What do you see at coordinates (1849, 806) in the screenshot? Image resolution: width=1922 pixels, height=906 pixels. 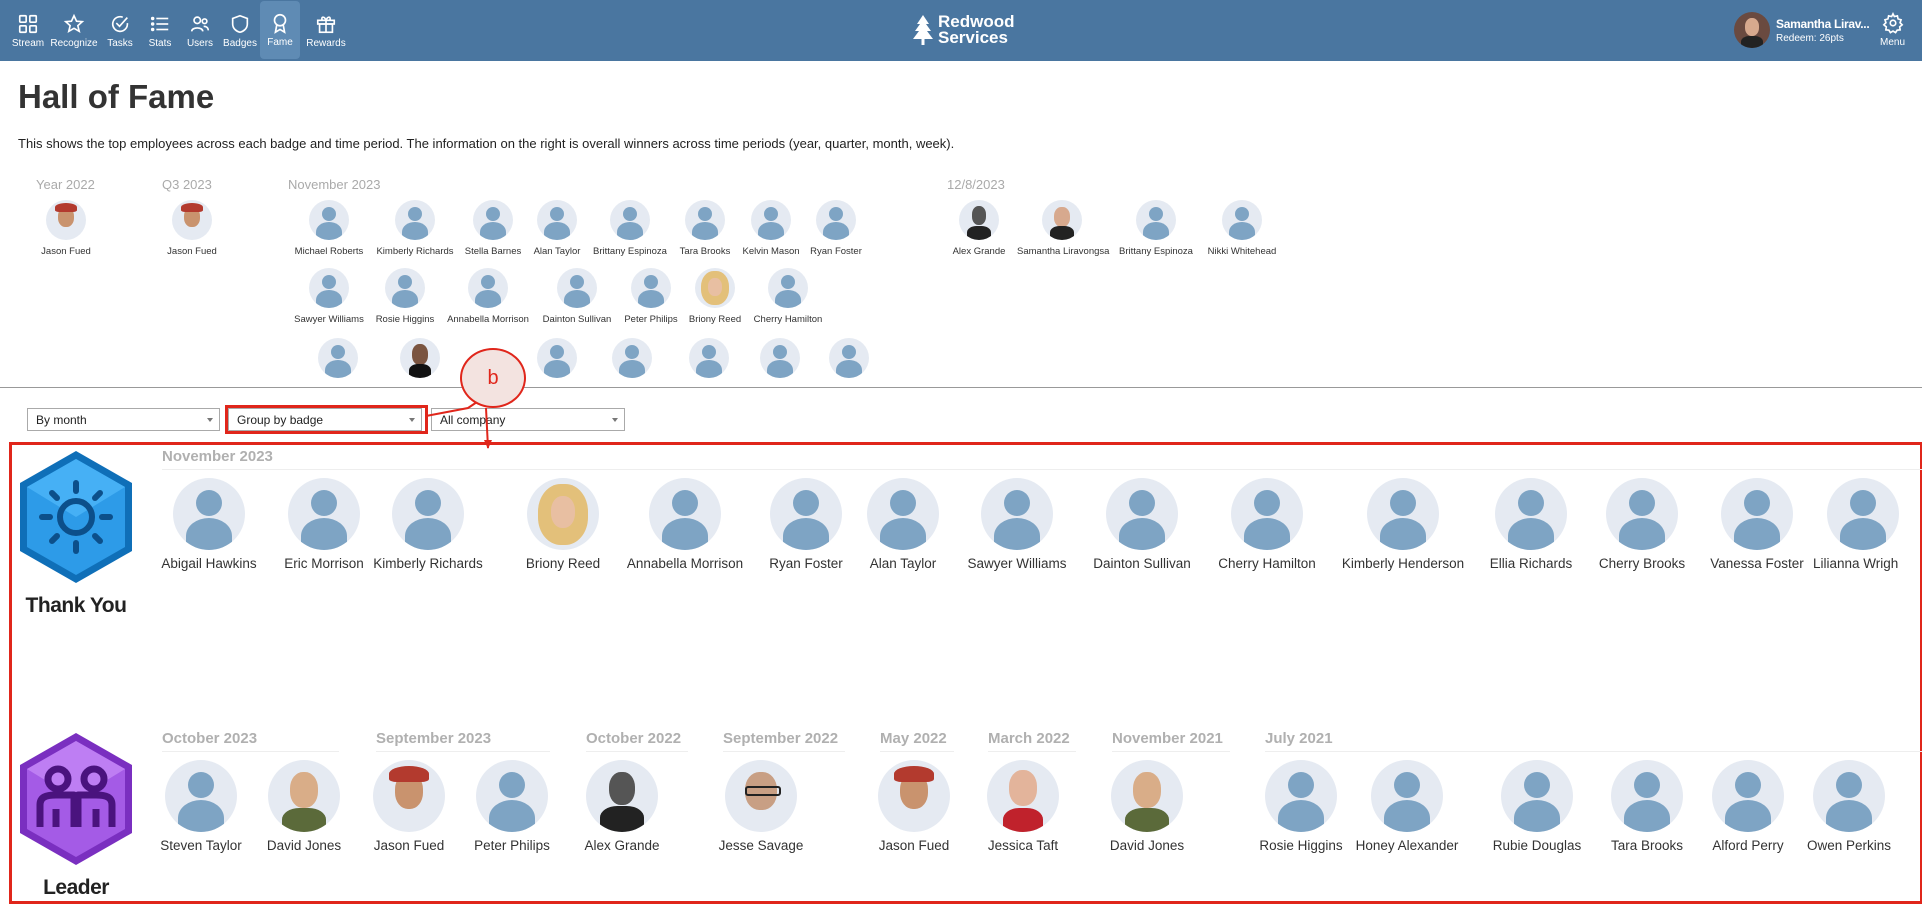 I see `winner: Owen Perkins` at bounding box center [1849, 806].